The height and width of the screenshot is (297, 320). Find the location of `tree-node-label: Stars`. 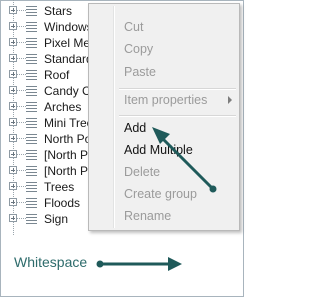

tree-node-label: Stars is located at coordinates (58, 11).